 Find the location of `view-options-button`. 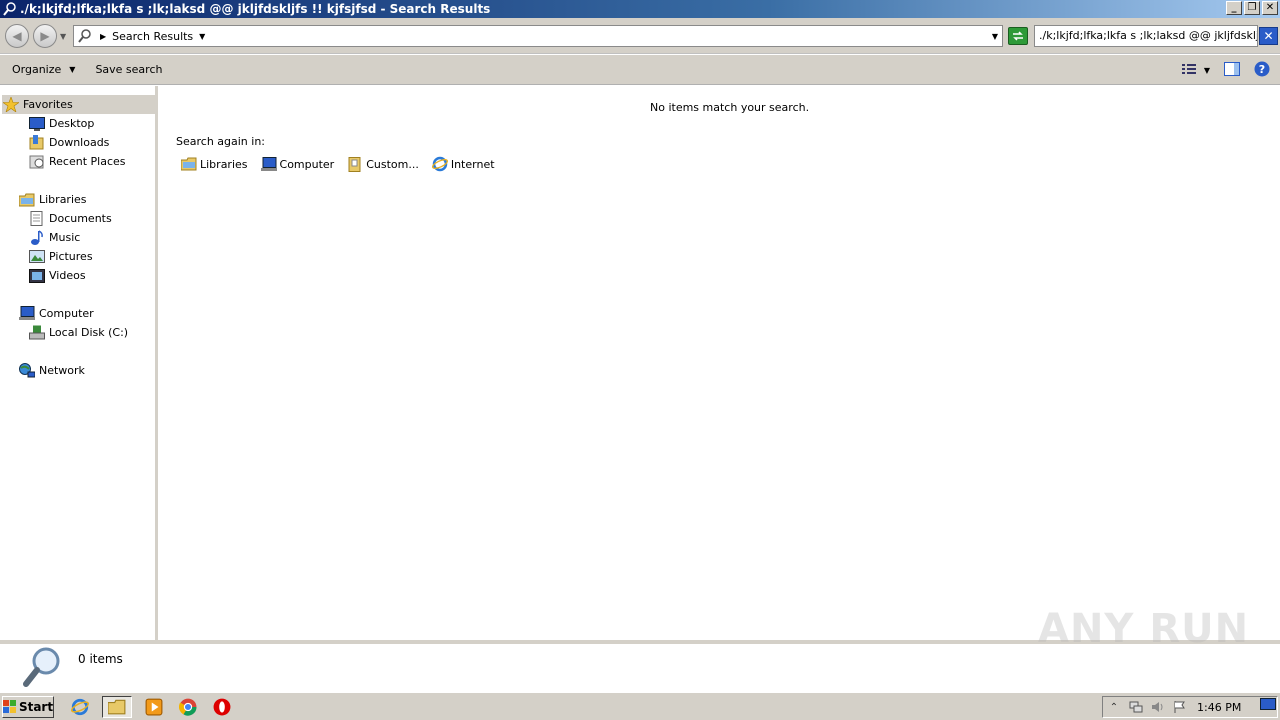

view-options-button is located at coordinates (1188, 70).